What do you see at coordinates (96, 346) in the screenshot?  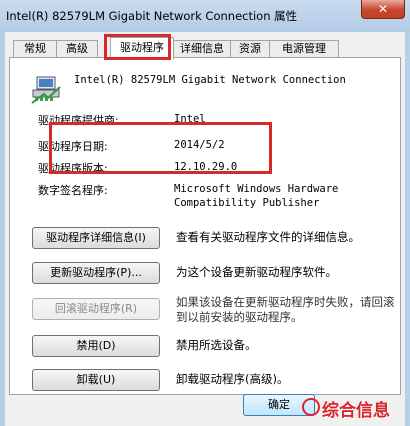 I see `disable-device-button: 禁用(D)` at bounding box center [96, 346].